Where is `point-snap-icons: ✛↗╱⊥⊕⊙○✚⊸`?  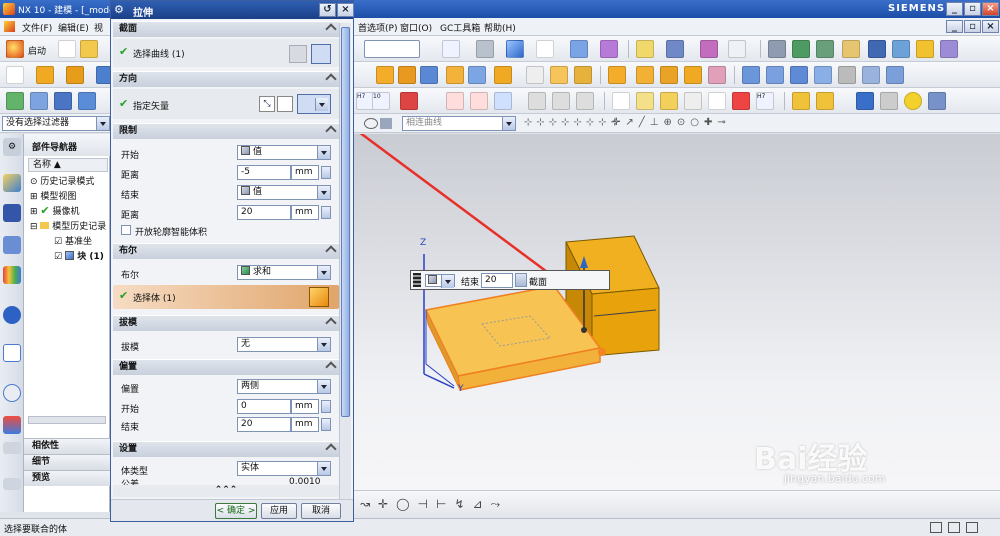
point-snap-icons: ✛↗╱⊥⊕⊙○✚⊸ is located at coordinates (671, 122).